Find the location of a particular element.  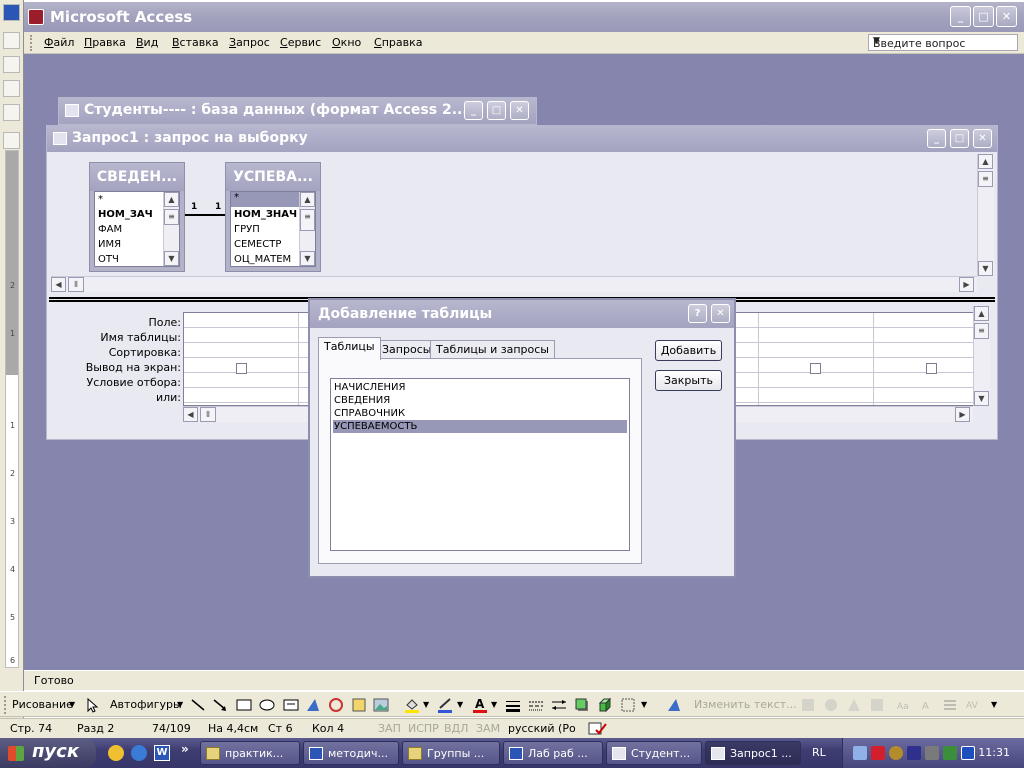

field-item: ГРУП is located at coordinates (247, 229).